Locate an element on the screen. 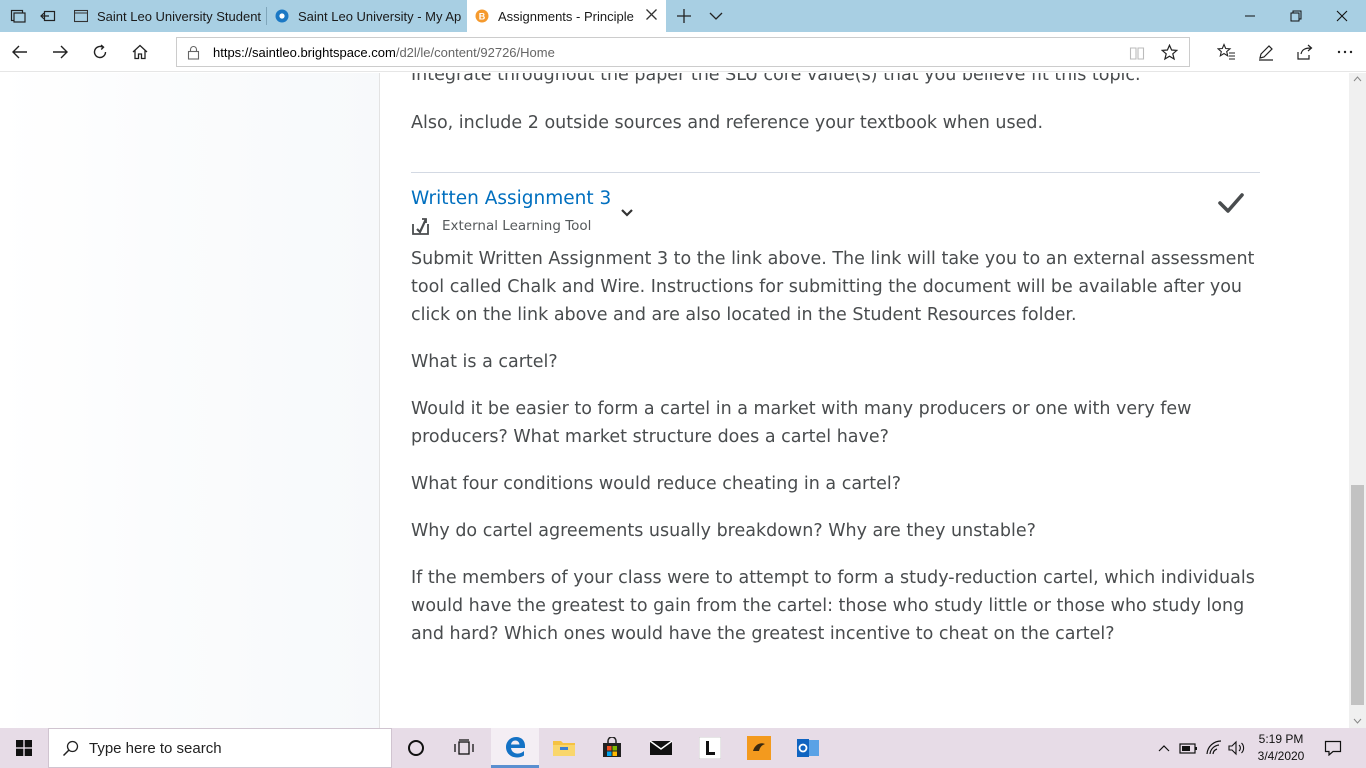 Image resolution: width=1366 pixels, height=768 pixels. tab-preview-chevron-icon is located at coordinates (716, 16).